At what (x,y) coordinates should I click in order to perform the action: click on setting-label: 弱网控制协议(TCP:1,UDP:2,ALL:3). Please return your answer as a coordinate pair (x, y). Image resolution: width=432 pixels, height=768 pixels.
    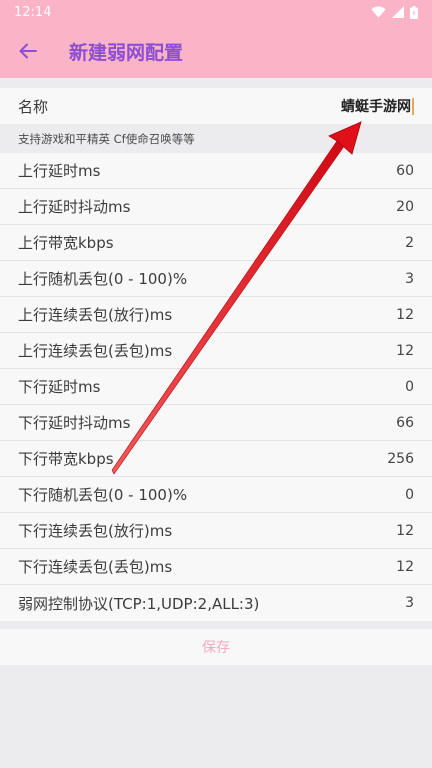
    Looking at the image, I should click on (139, 603).